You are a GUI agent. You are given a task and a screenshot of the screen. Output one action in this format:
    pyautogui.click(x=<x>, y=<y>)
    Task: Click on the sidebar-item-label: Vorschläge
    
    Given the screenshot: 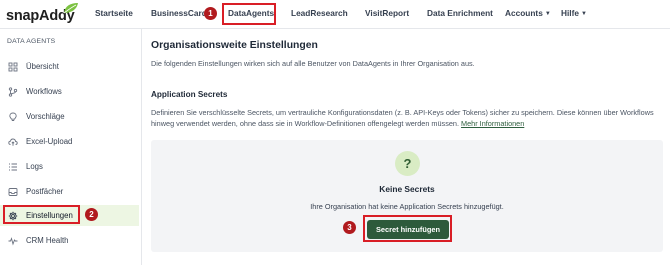 What is the action you would take?
    pyautogui.click(x=45, y=116)
    